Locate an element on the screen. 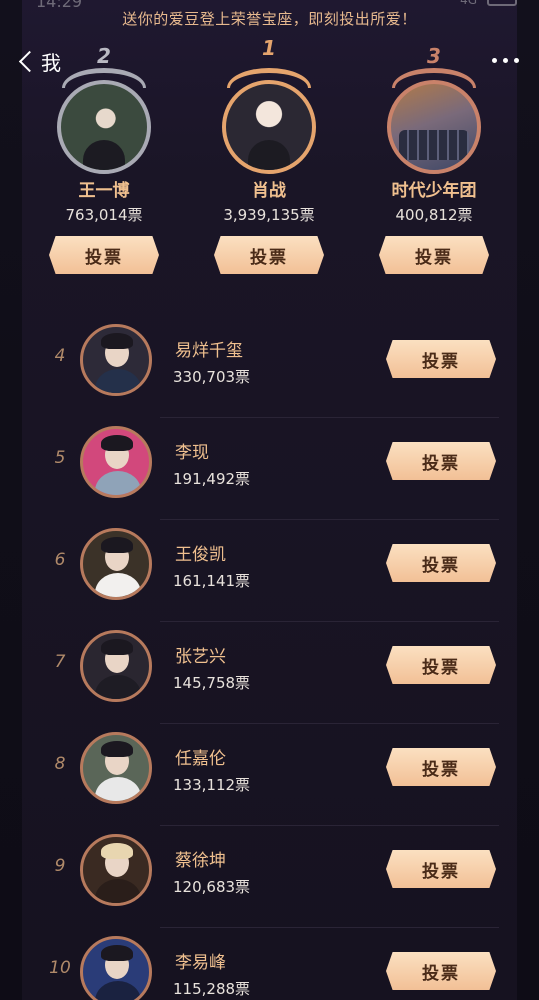  rank-number: 8 is located at coordinates (60, 764).